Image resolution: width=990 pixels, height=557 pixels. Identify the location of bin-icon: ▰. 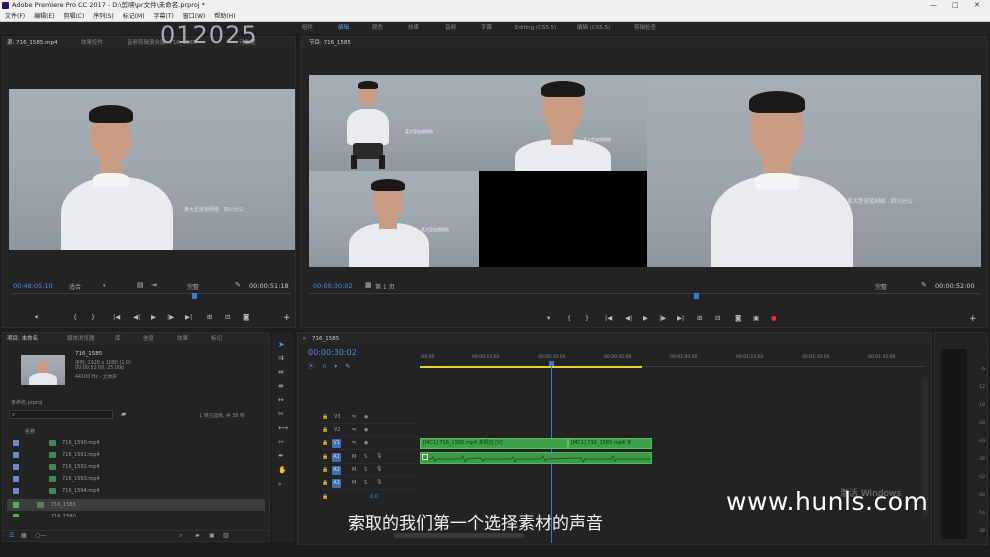
(197, 535).